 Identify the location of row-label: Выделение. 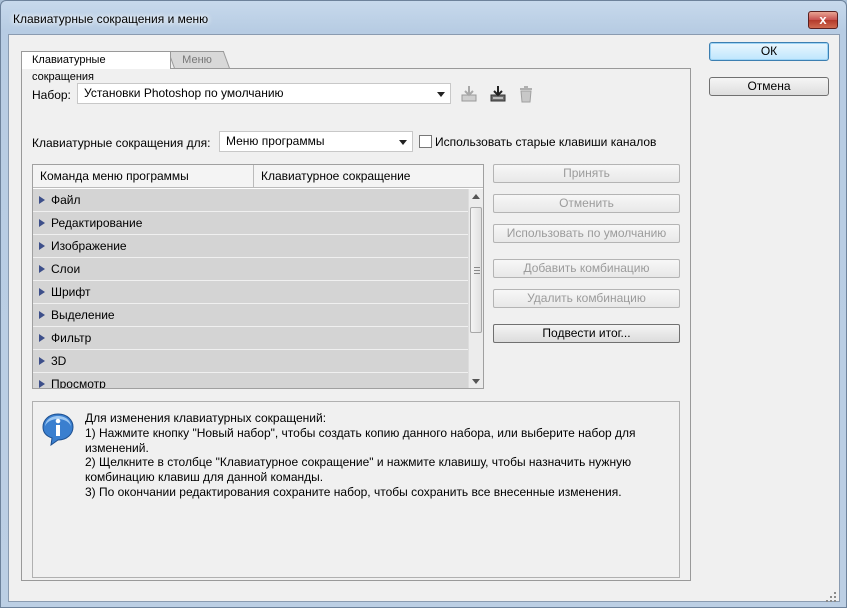
(83, 315).